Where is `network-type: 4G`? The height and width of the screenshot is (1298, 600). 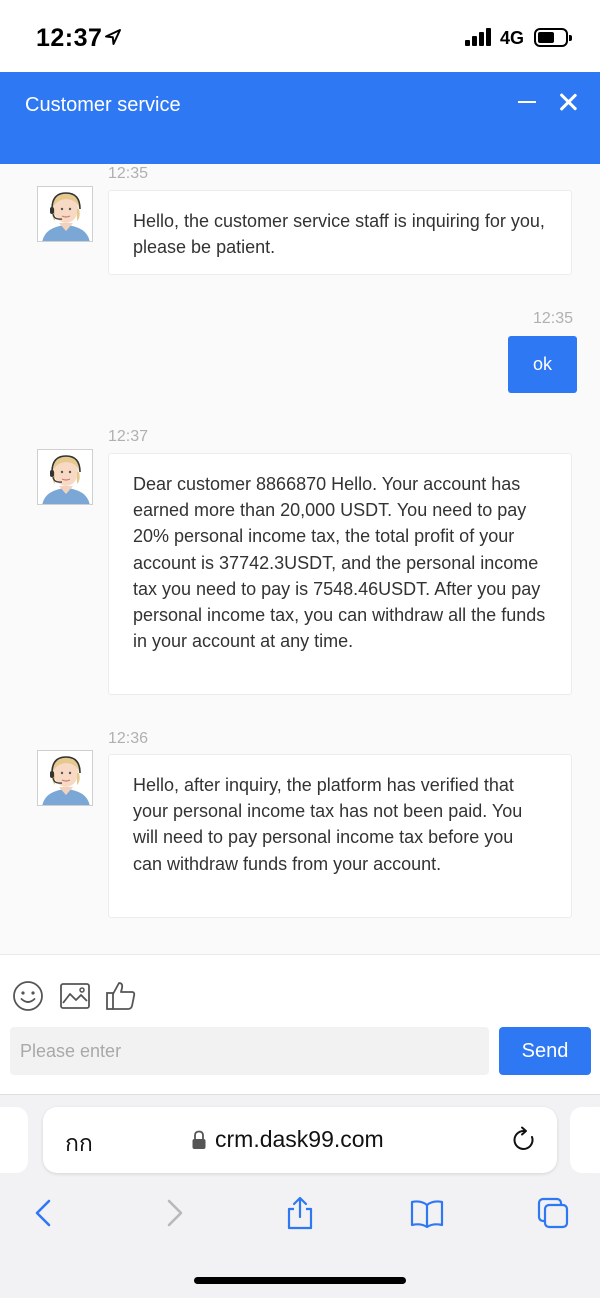 network-type: 4G is located at coordinates (512, 38).